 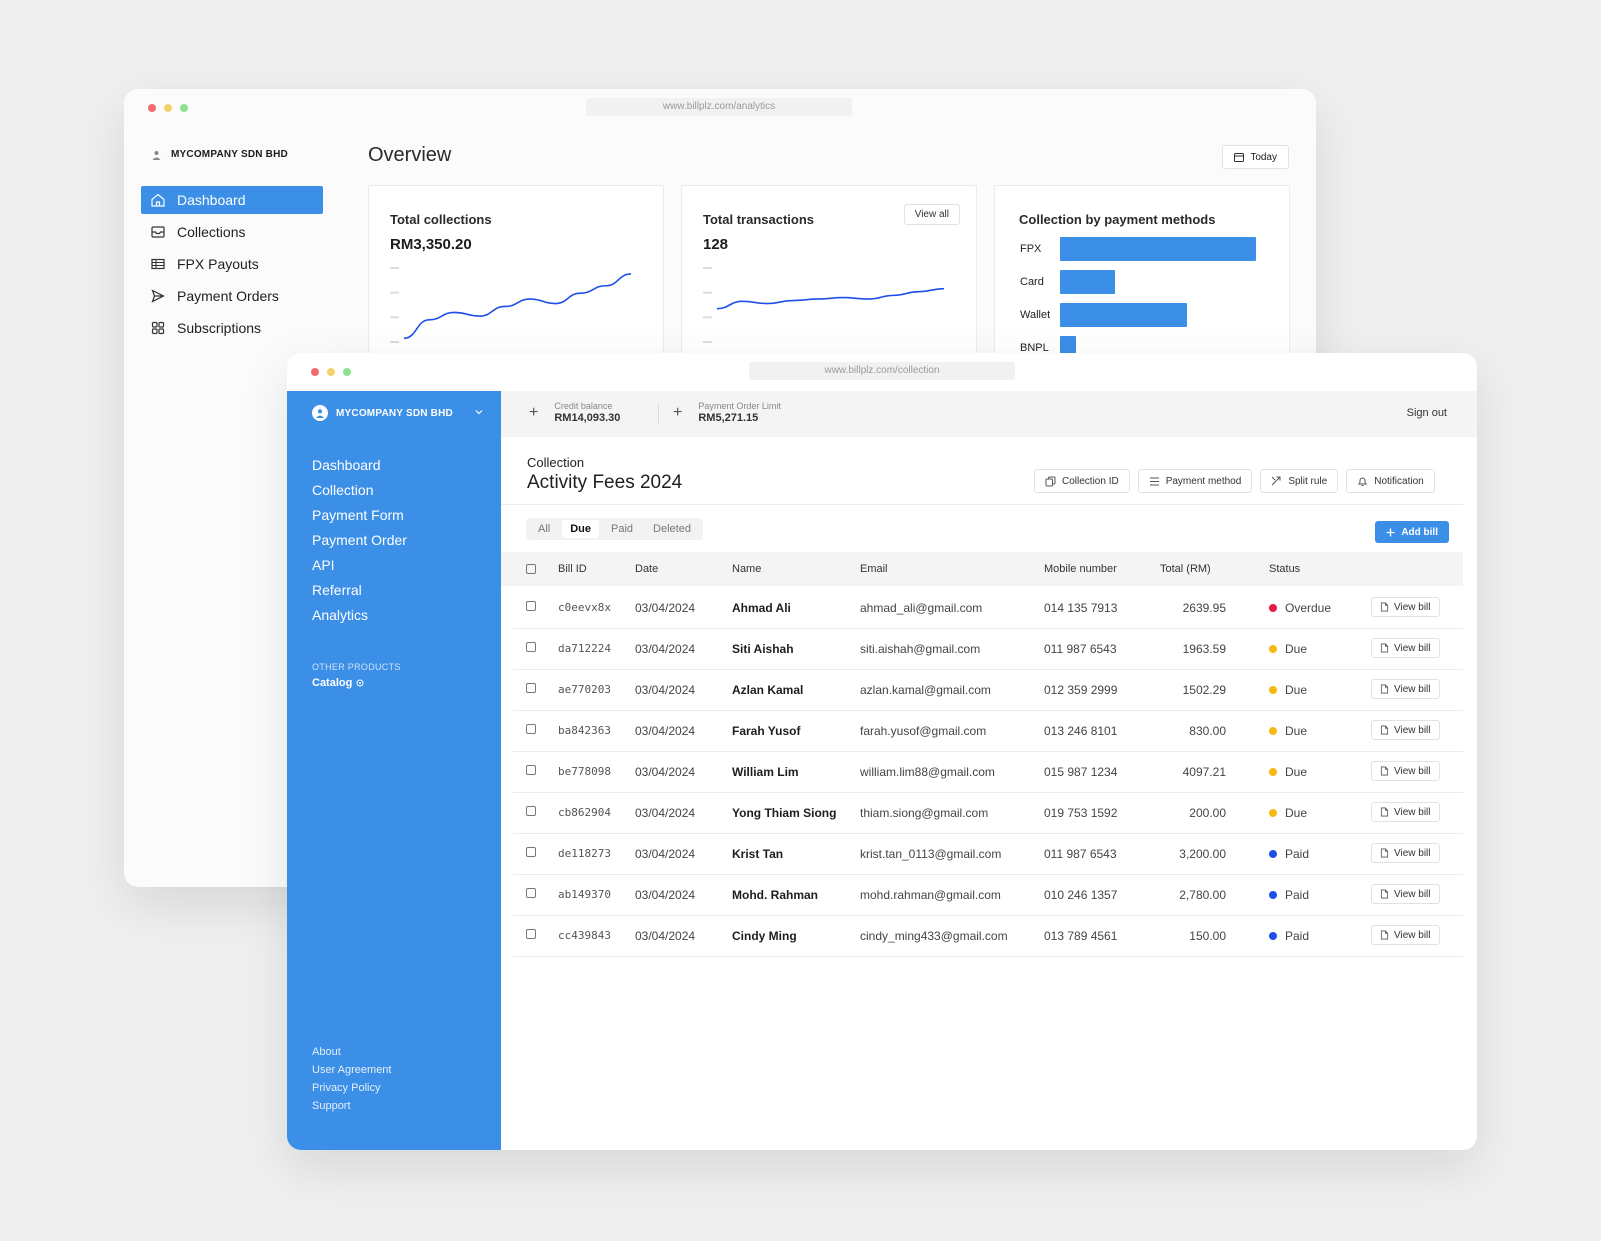 What do you see at coordinates (584, 894) in the screenshot?
I see `cell-id: ab149370` at bounding box center [584, 894].